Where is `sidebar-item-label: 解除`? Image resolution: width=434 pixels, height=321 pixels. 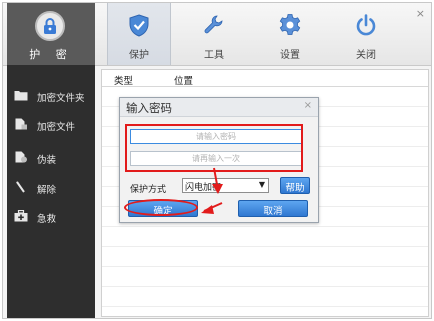 sidebar-item-label: 解除 is located at coordinates (47, 190).